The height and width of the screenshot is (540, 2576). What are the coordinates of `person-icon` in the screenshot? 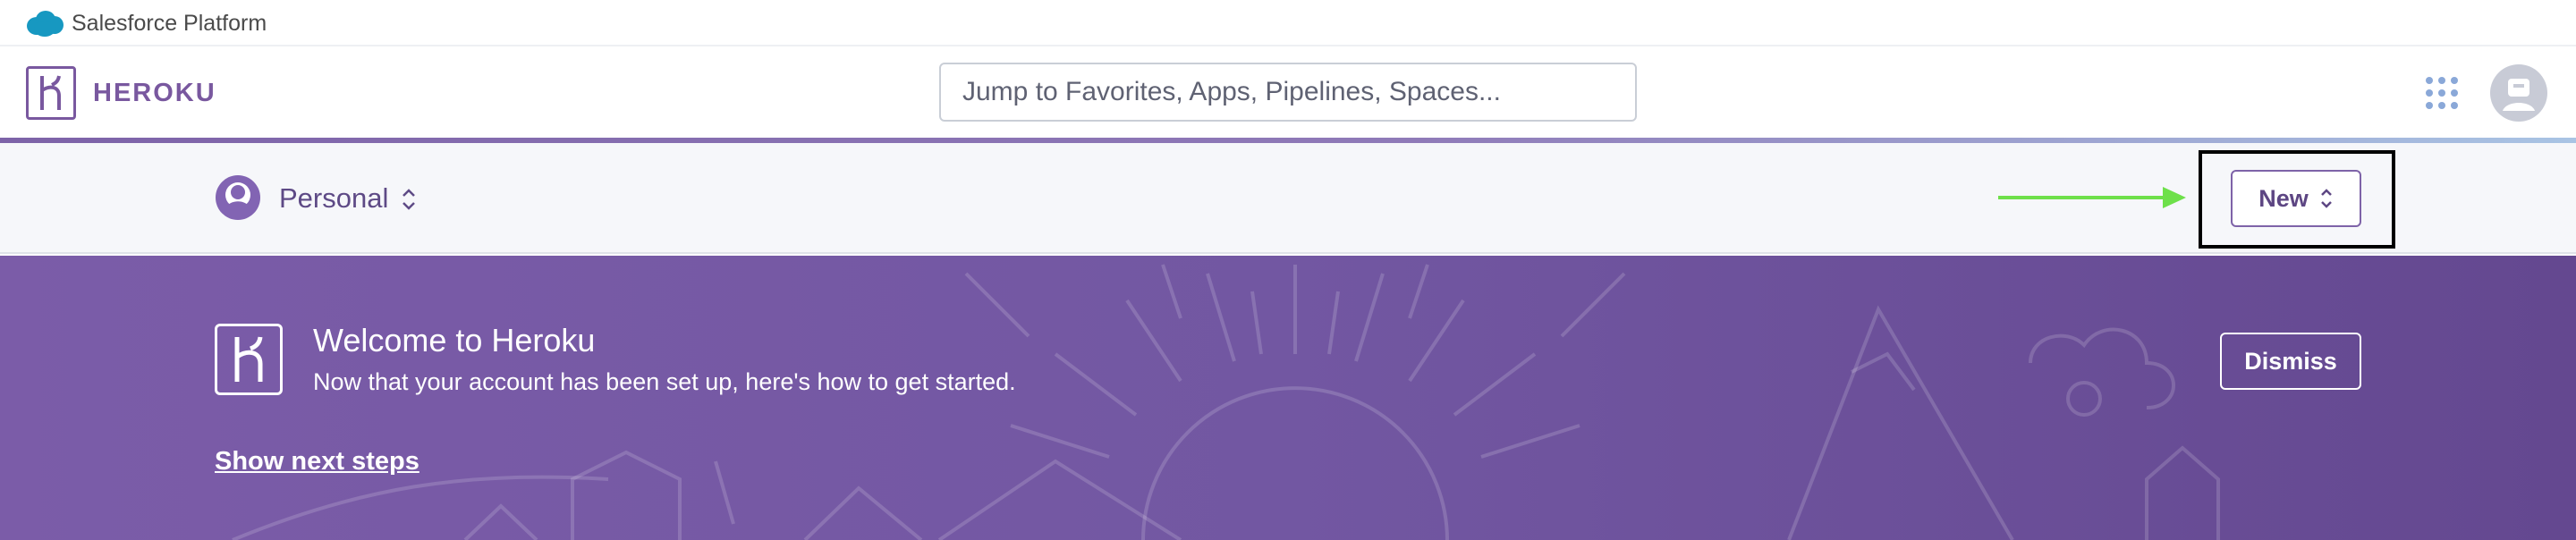 It's located at (238, 197).